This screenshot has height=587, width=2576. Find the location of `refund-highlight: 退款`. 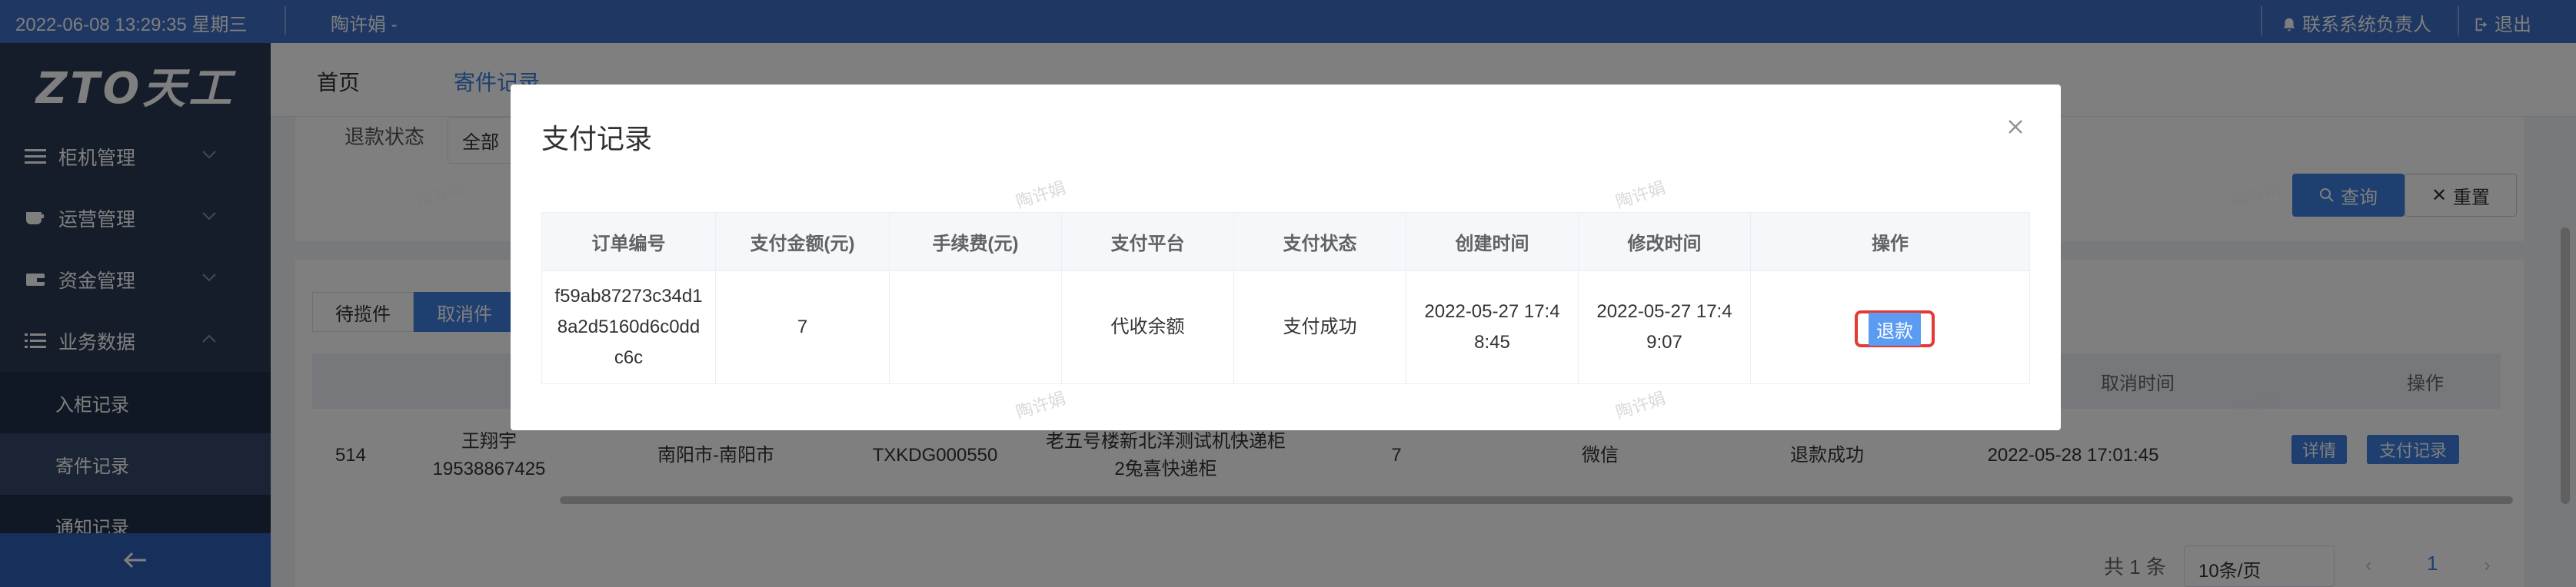

refund-highlight: 退款 is located at coordinates (1895, 328).